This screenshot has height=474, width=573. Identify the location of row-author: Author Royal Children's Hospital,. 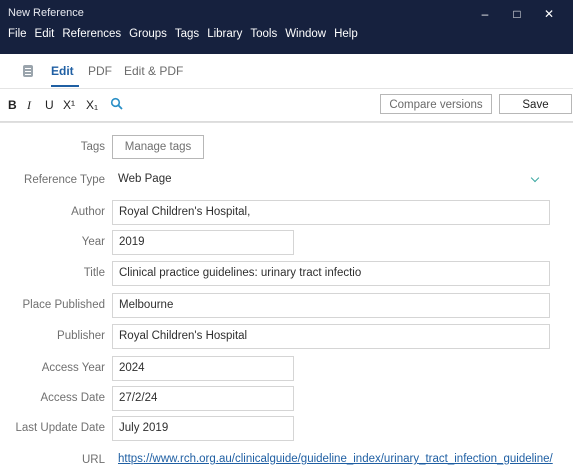
(286, 213).